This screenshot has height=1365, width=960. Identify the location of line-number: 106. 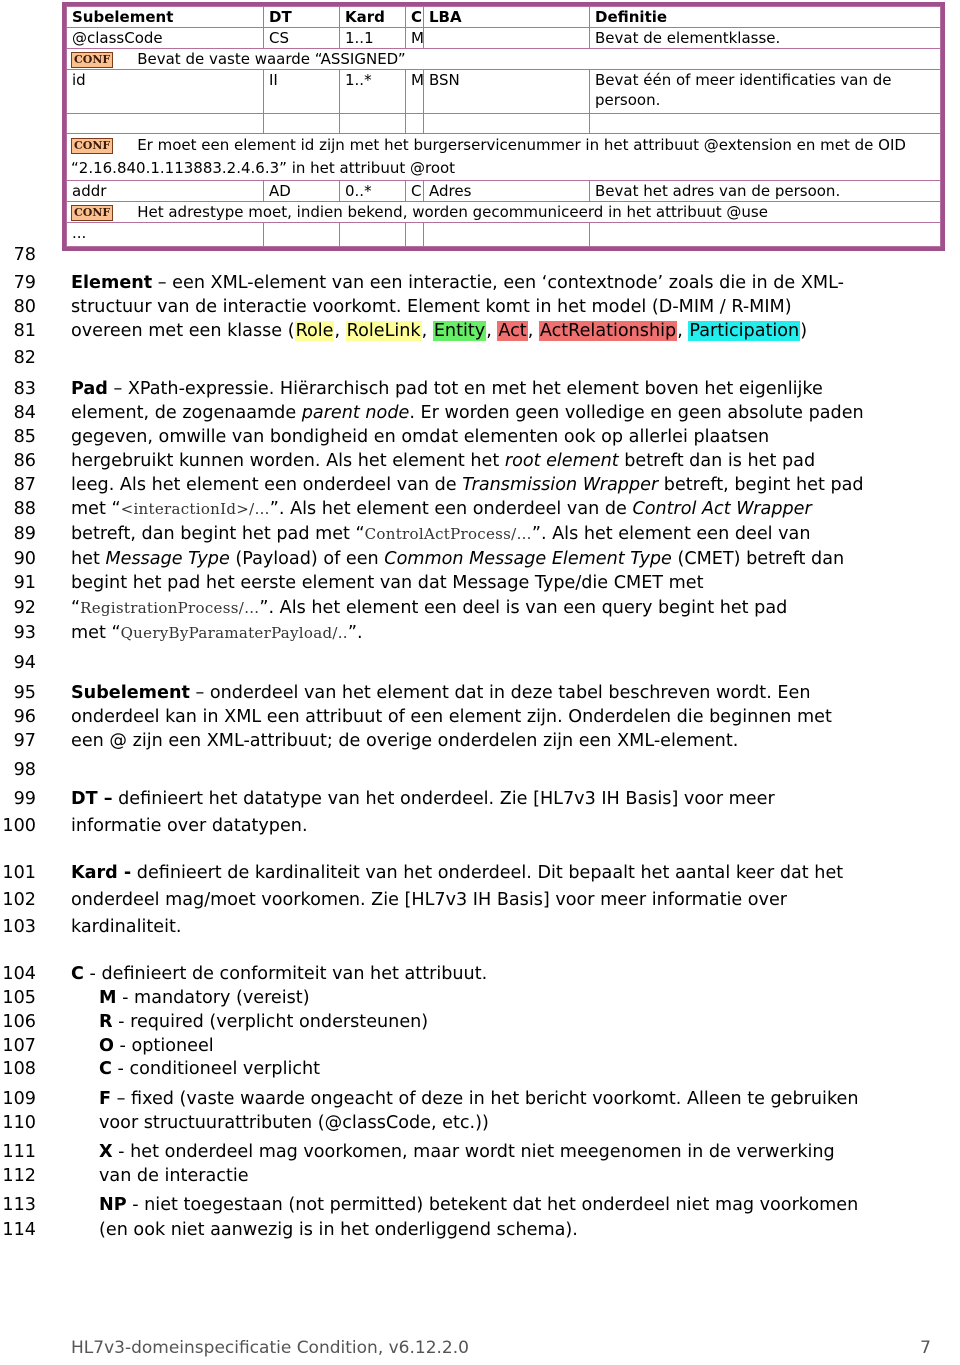
(19, 1022).